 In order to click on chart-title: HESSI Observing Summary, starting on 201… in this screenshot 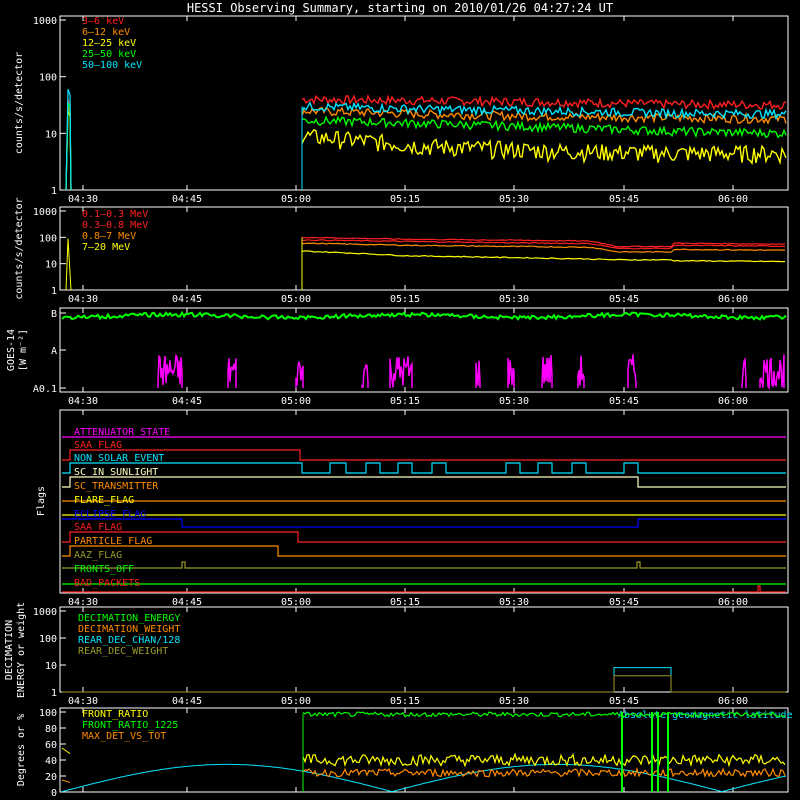, I will do `click(400, 8)`.